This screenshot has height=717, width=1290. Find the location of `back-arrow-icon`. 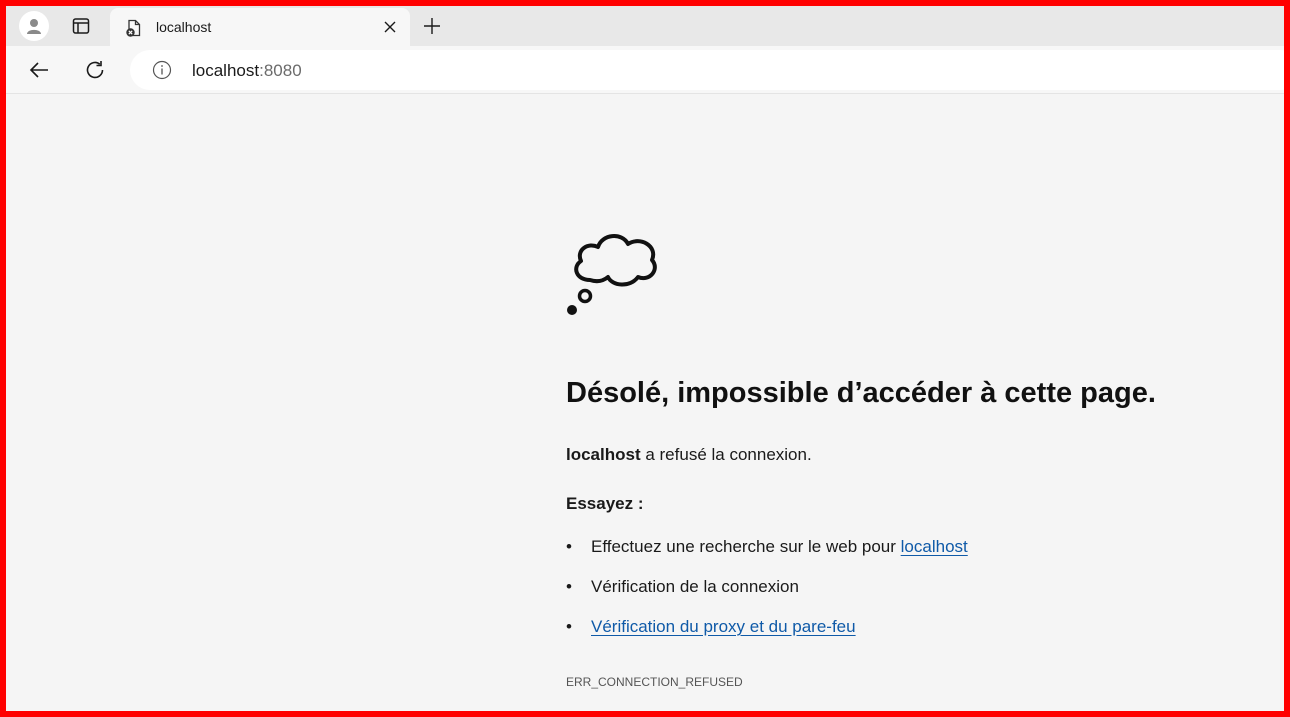

back-arrow-icon is located at coordinates (38, 70).